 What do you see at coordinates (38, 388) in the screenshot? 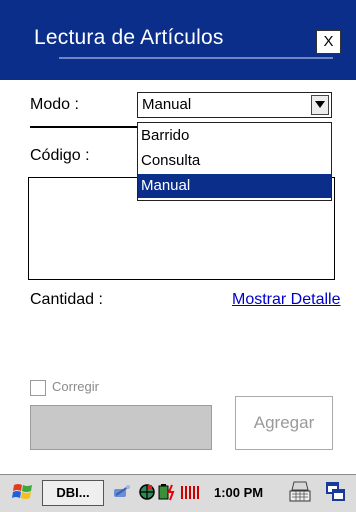
I see `corregir-checkbox` at bounding box center [38, 388].